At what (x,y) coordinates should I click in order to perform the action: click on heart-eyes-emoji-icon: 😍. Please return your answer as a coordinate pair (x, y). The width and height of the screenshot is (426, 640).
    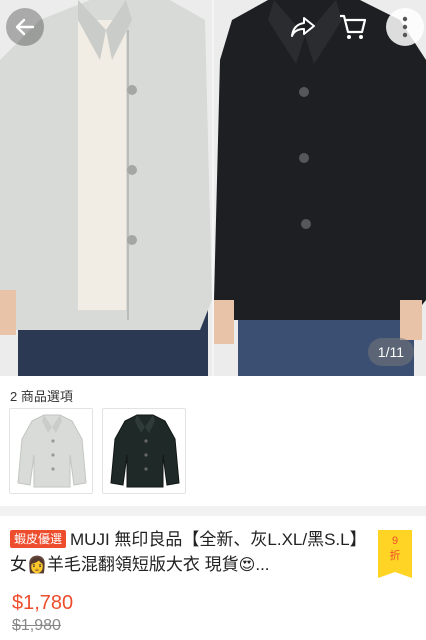
    Looking at the image, I should click on (247, 565).